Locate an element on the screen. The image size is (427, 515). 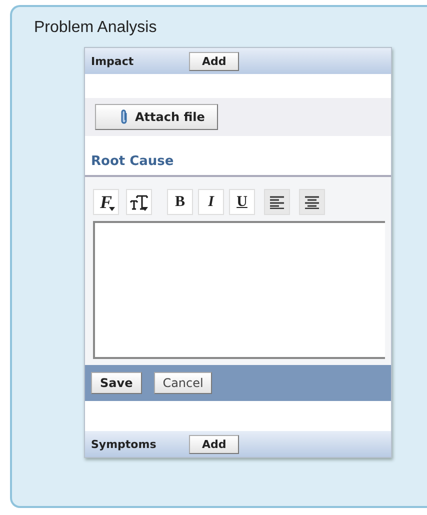
align-left-button is located at coordinates (277, 202).